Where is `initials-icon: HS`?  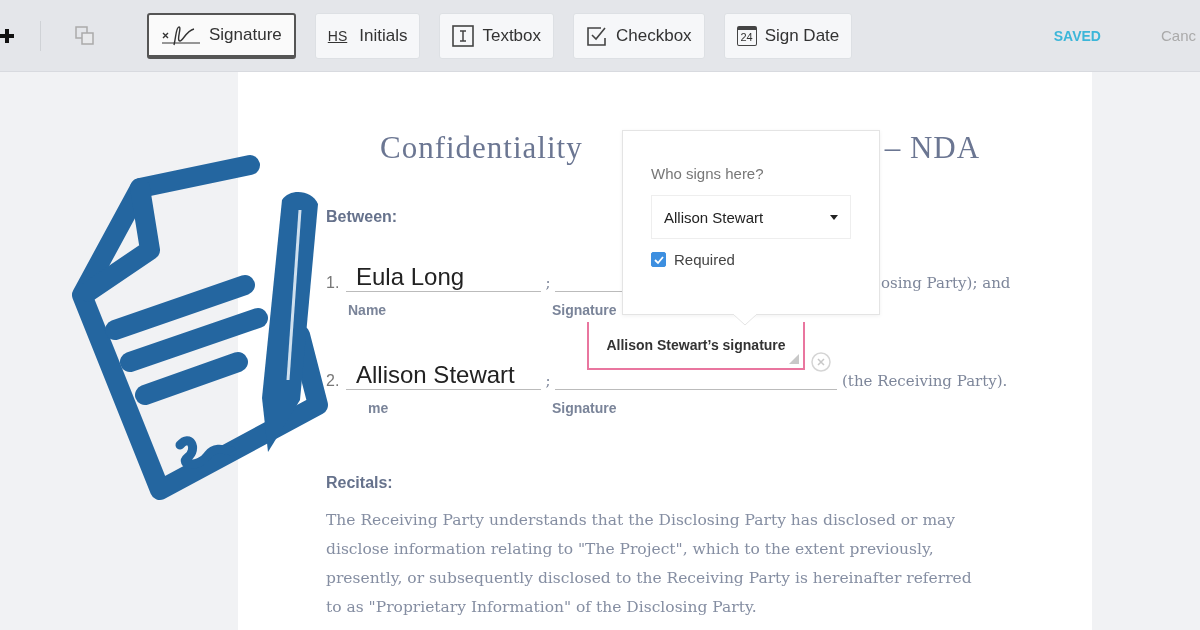
initials-icon: HS is located at coordinates (337, 35).